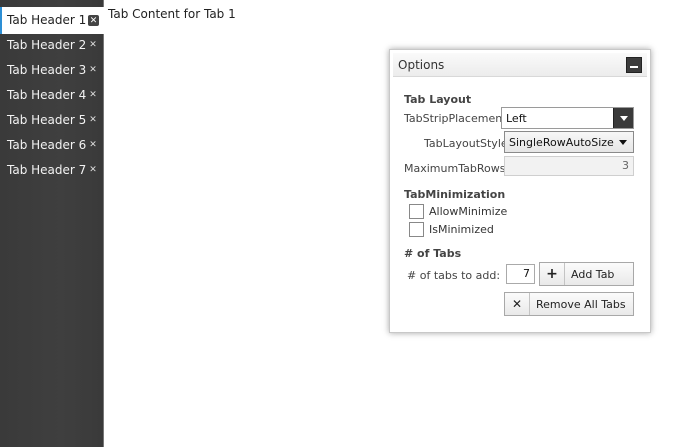 This screenshot has width=700, height=447. I want to click on tablayoutstyle-value: SingleRowAutoSize, so click(561, 142).